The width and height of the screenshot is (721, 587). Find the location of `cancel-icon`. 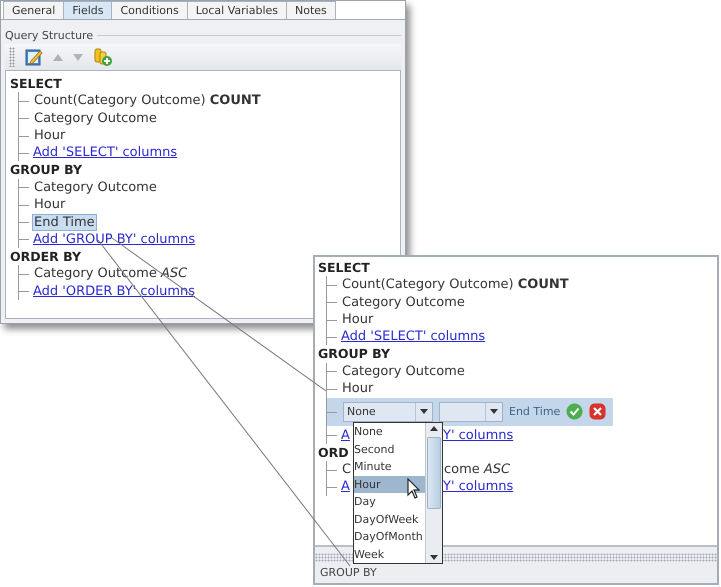

cancel-icon is located at coordinates (597, 411).